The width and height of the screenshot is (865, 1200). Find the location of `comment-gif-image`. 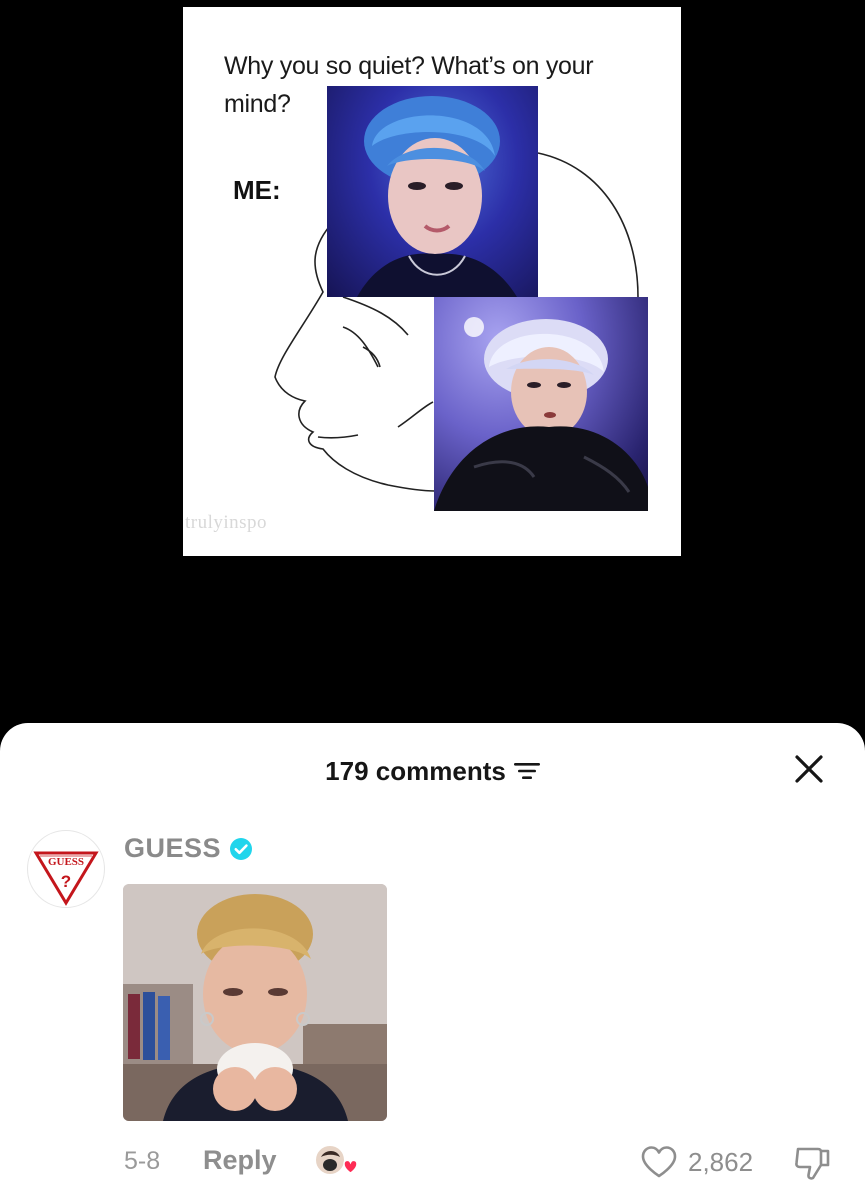

comment-gif-image is located at coordinates (255, 1002).